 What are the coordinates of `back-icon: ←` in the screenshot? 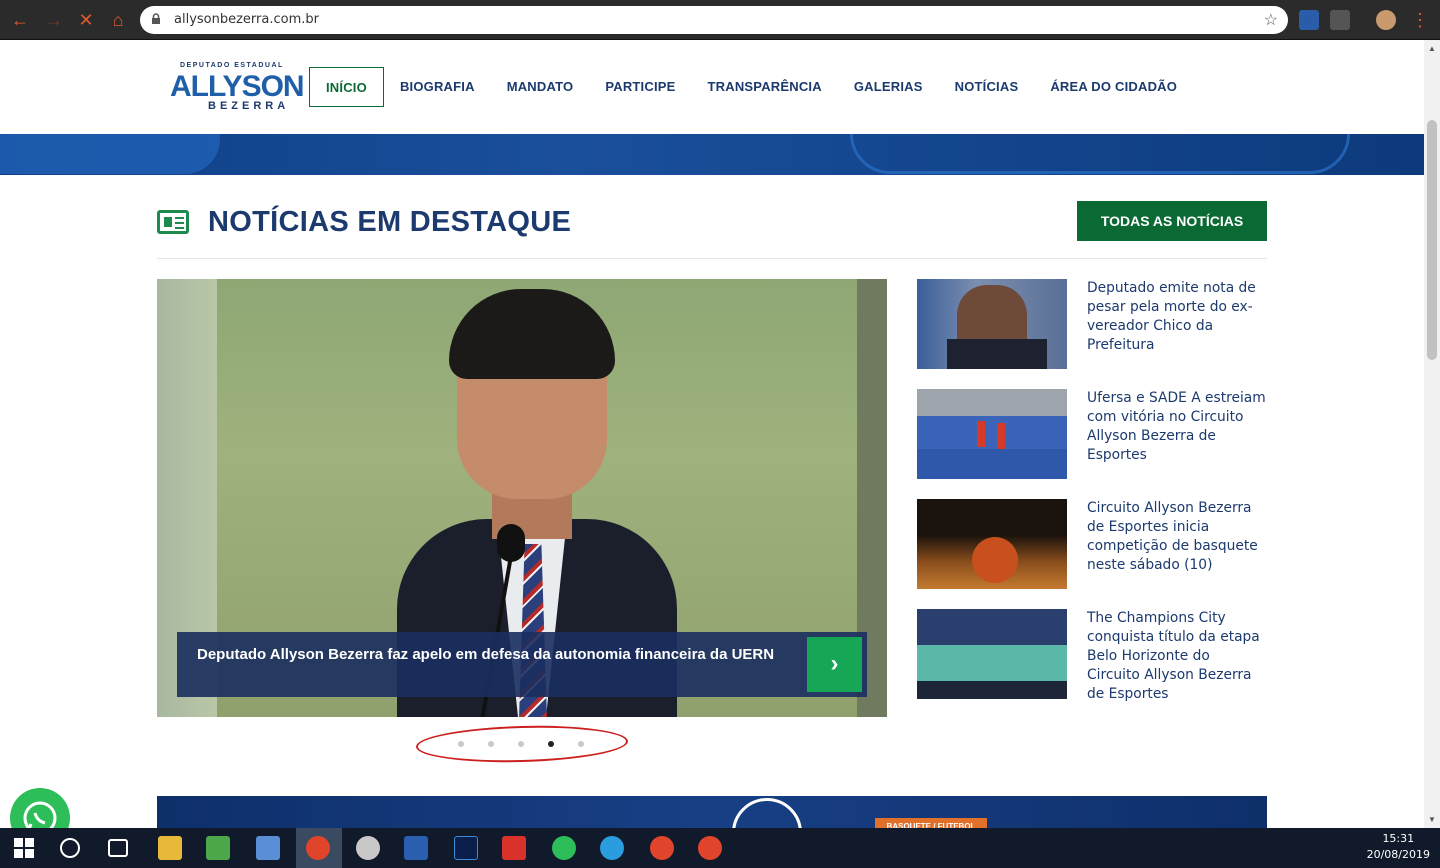 It's located at (20, 20).